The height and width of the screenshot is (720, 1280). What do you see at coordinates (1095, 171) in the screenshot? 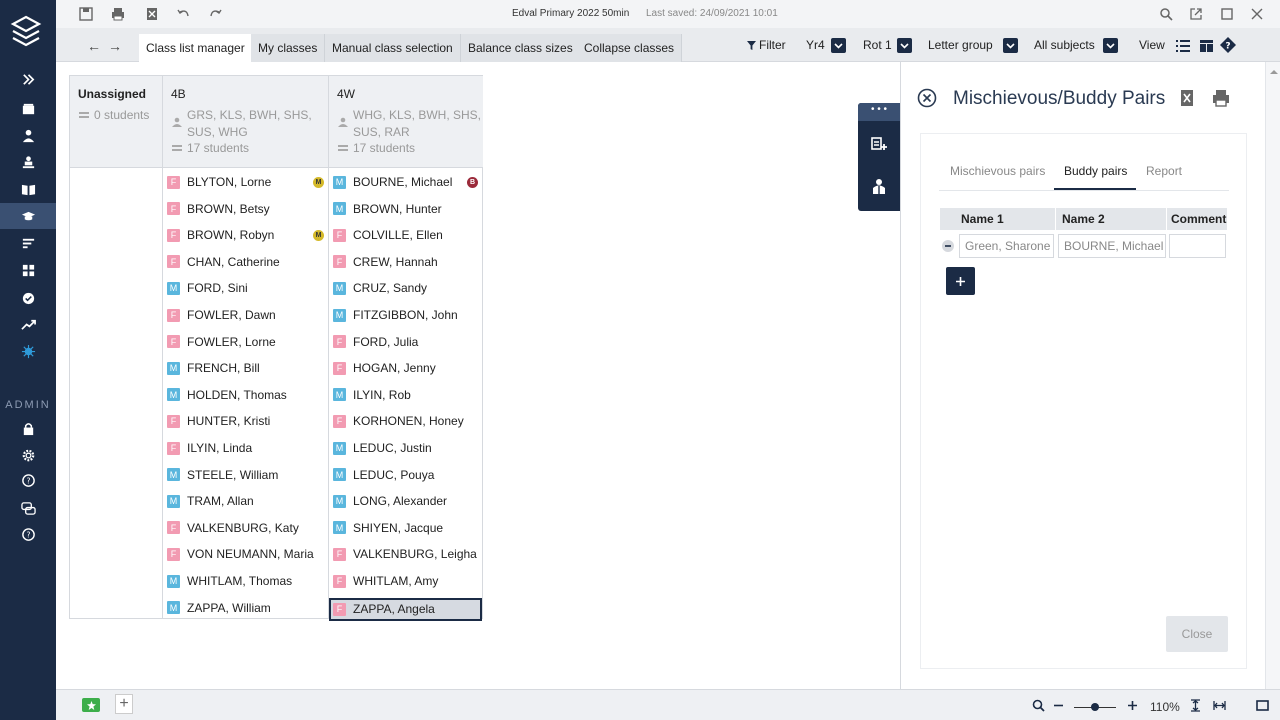
I see `tab-buddy-pairs: Buddy pairs` at bounding box center [1095, 171].